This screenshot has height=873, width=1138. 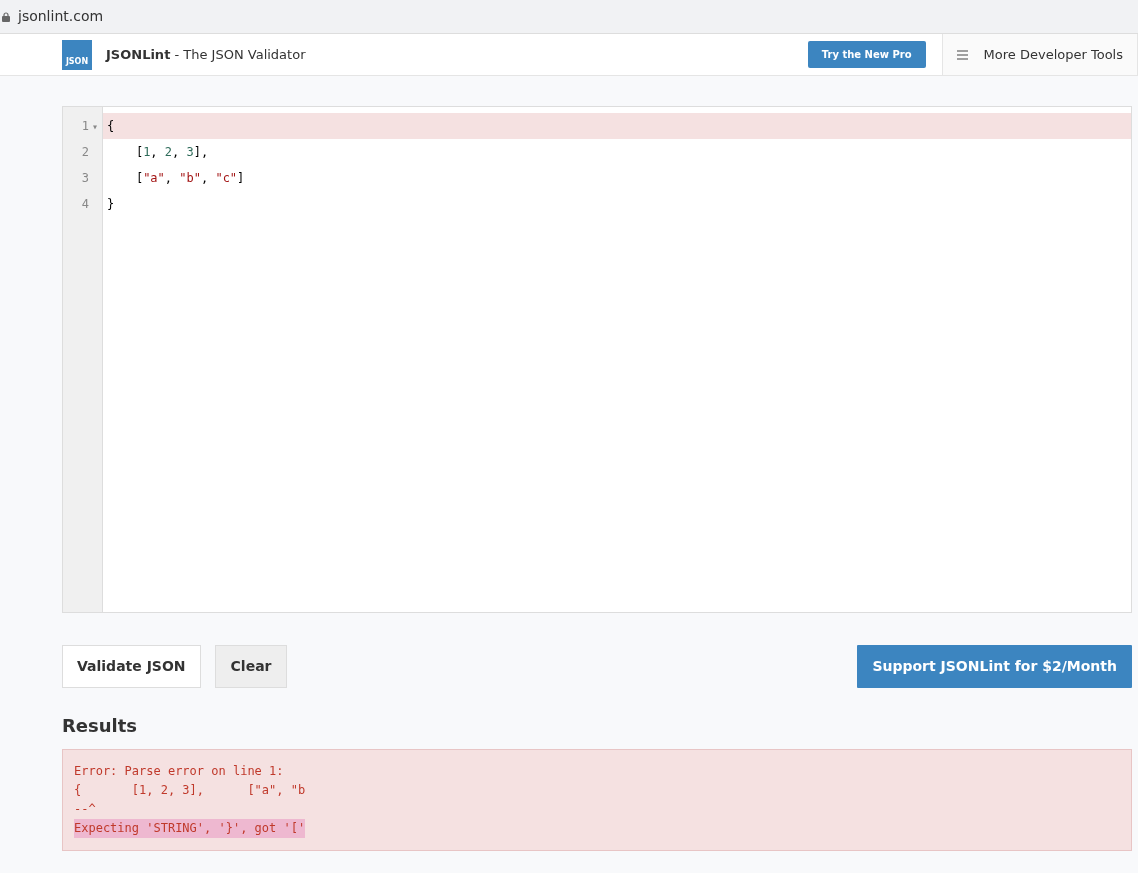 What do you see at coordinates (179, 771) in the screenshot?
I see `error-line: Error: Parse error on line 1:` at bounding box center [179, 771].